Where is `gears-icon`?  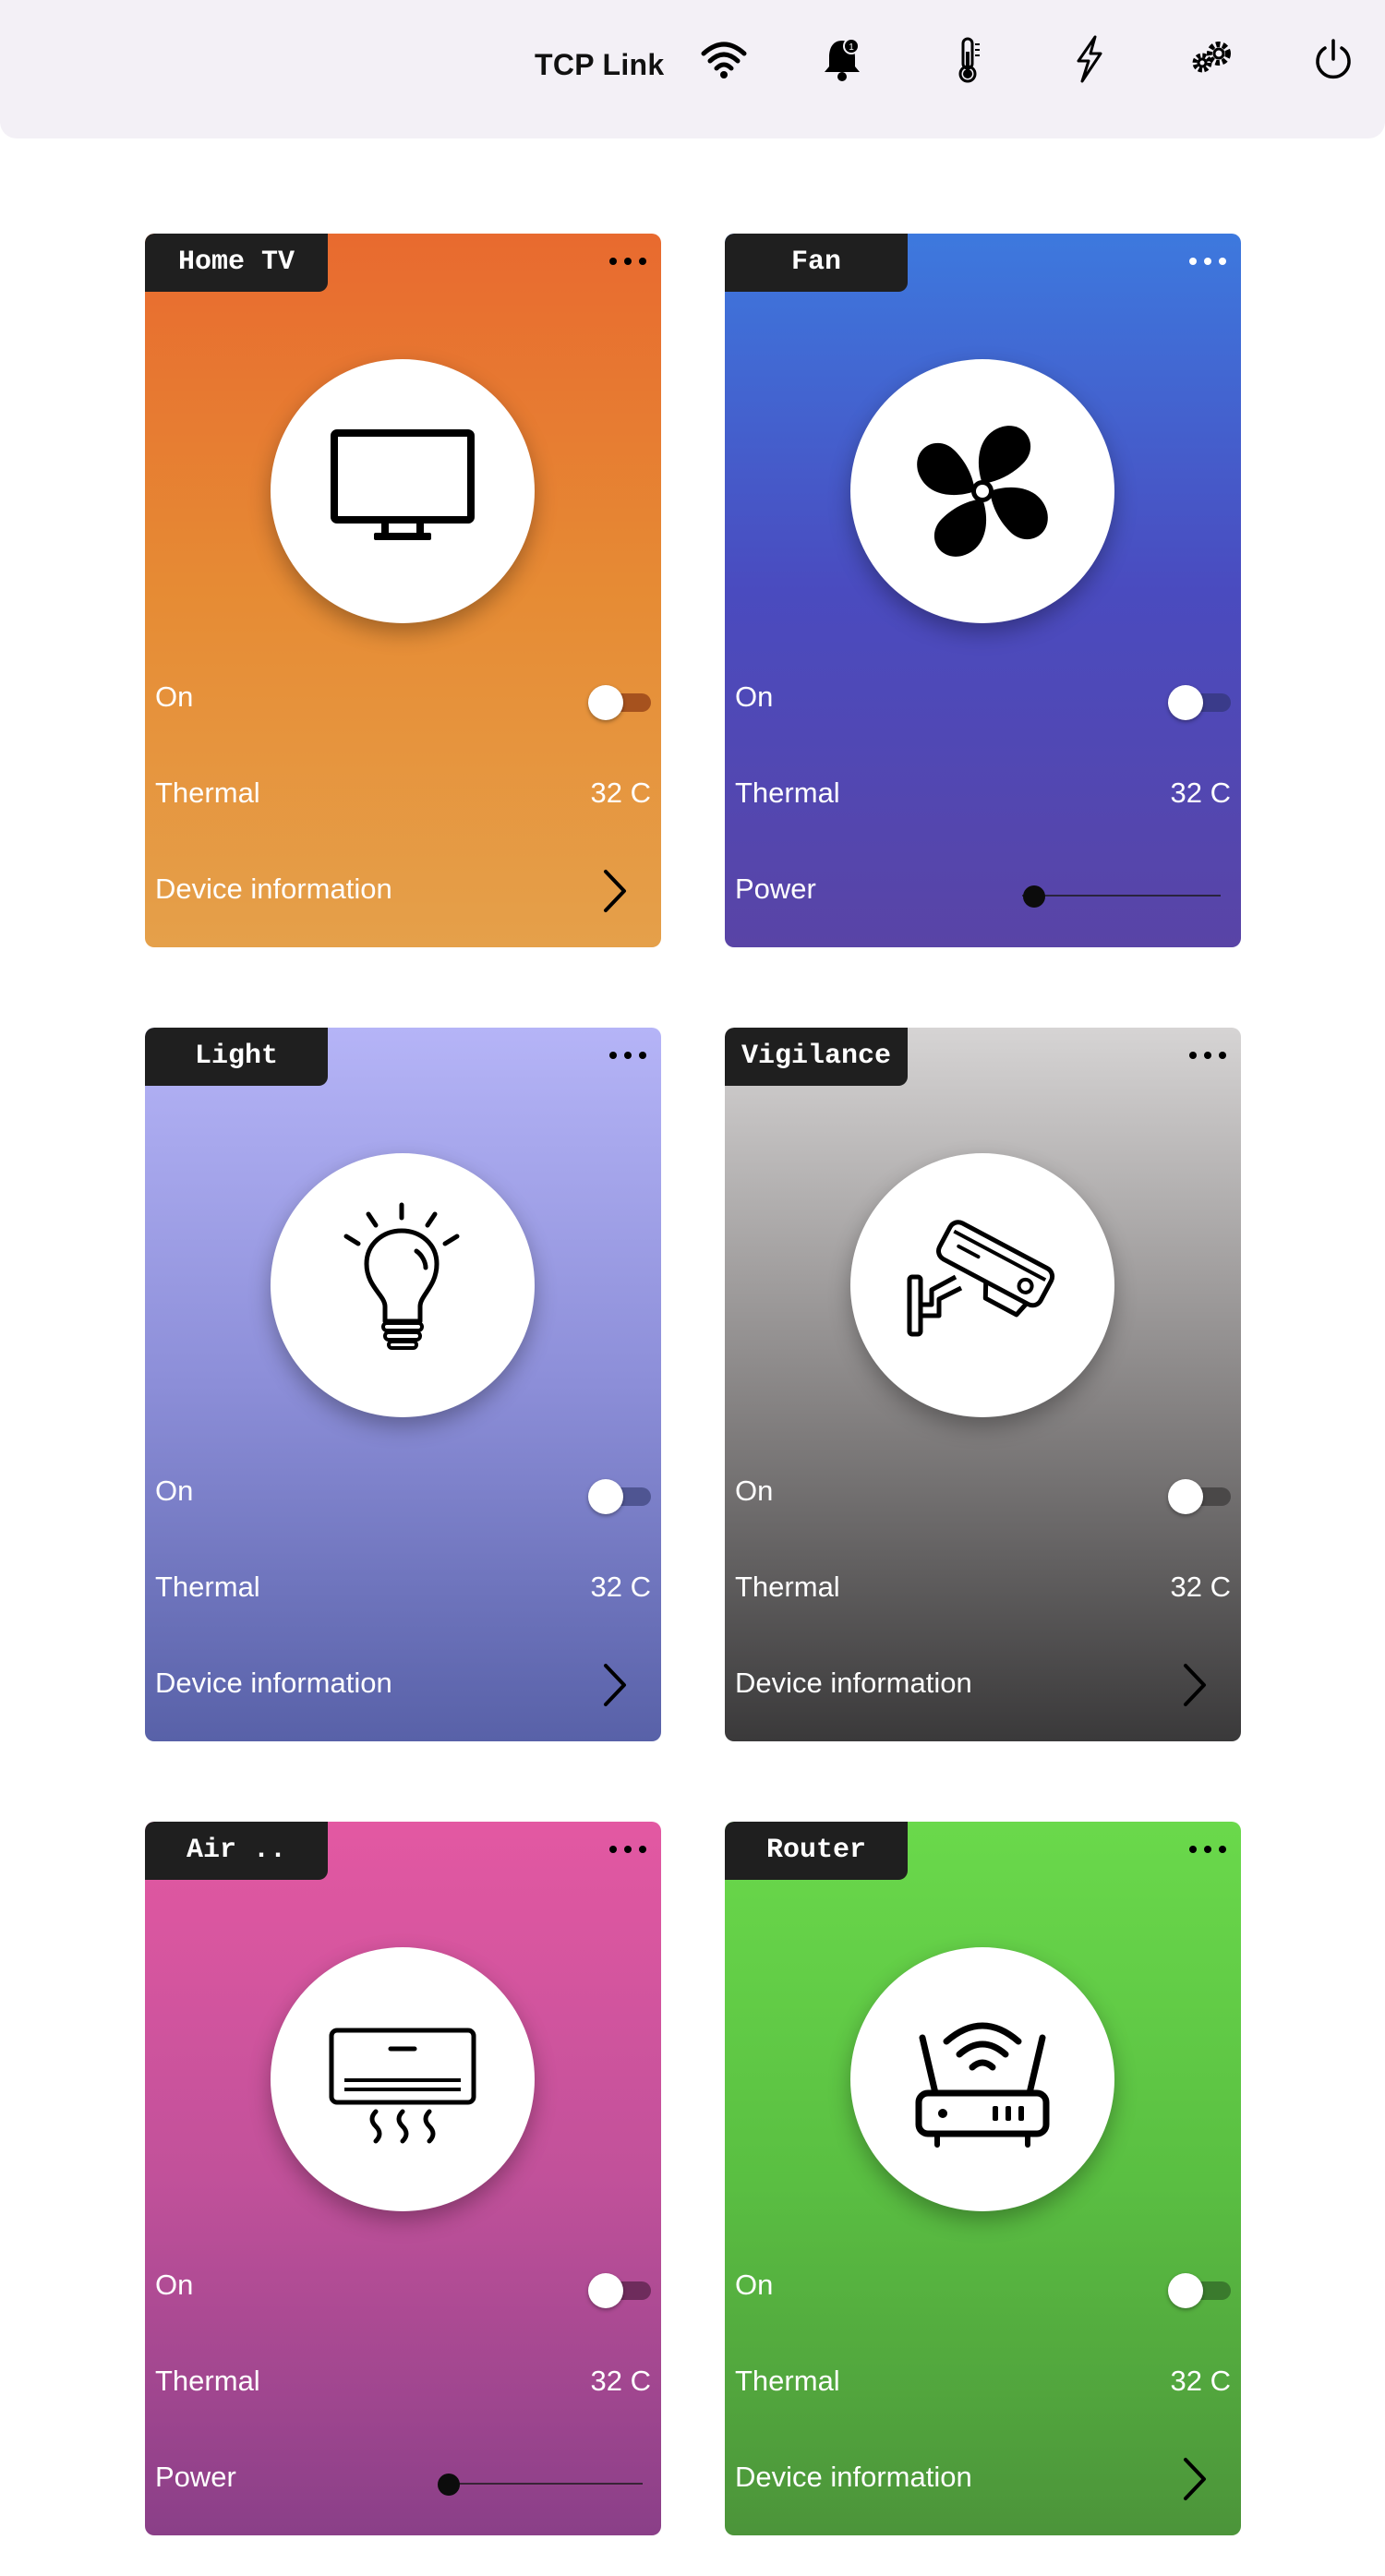 gears-icon is located at coordinates (1211, 59).